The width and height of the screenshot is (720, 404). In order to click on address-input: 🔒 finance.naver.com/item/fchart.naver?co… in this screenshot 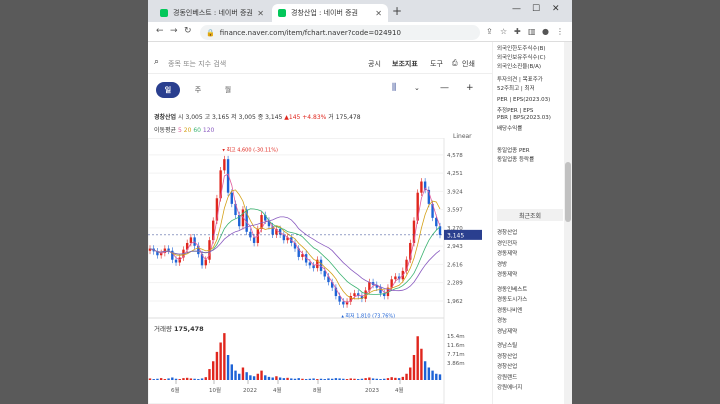, I will do `click(340, 32)`.